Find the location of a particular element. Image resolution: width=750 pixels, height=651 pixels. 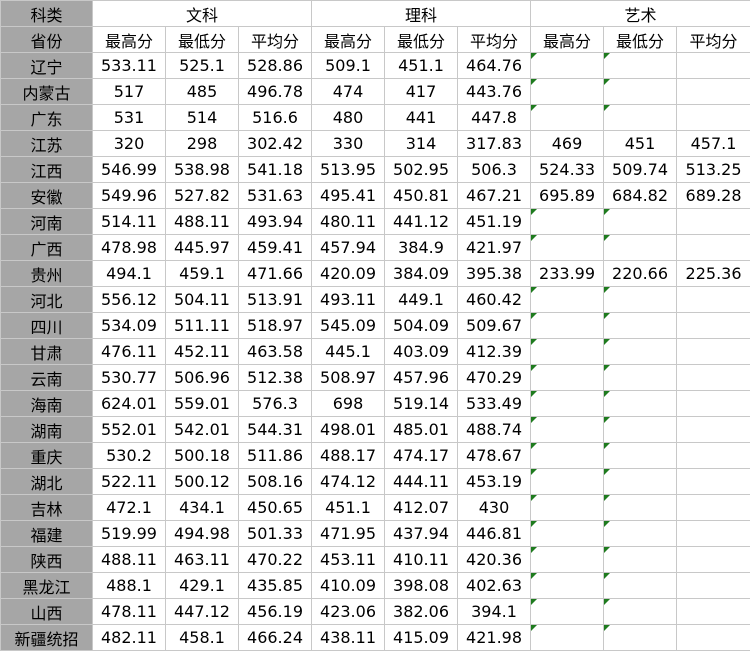

province-cell: 河南 is located at coordinates (46, 221).